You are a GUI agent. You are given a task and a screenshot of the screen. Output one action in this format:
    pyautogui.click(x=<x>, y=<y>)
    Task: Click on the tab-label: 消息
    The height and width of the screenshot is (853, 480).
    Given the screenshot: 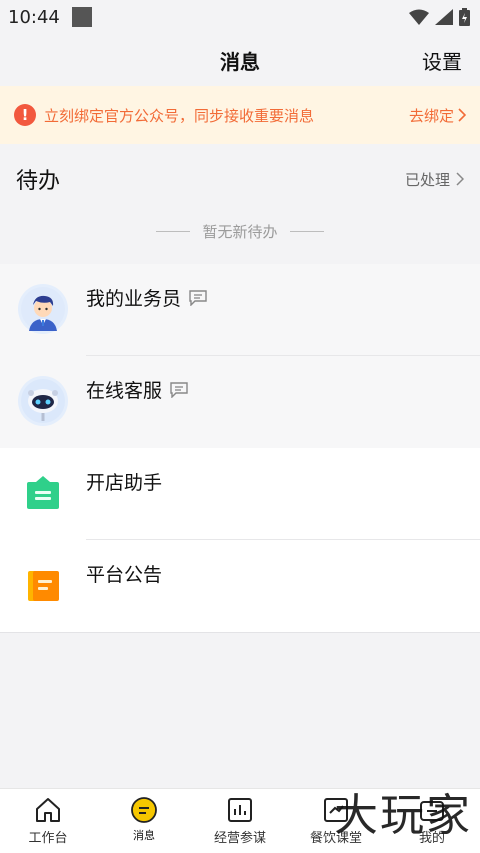 What is the action you would take?
    pyautogui.click(x=144, y=835)
    